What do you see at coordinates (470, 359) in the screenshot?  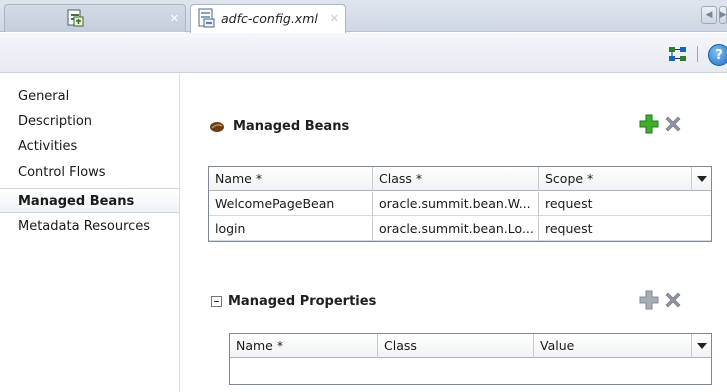 I see `managed-properties-table: Name * Class Value` at bounding box center [470, 359].